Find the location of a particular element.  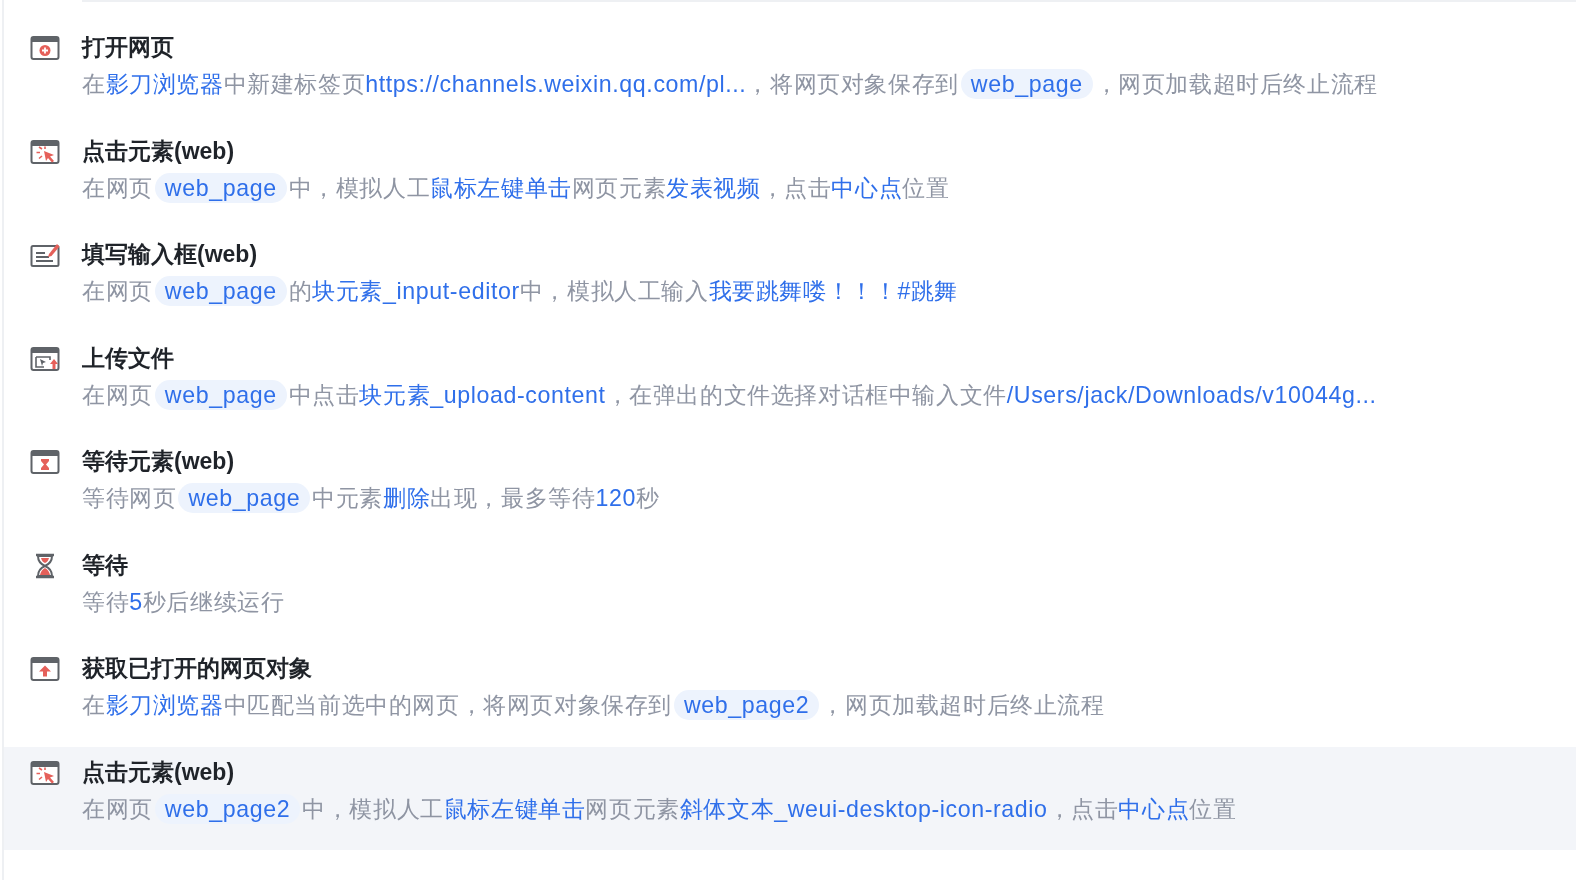

step-description: 在网页 web_page 中，模拟人工鼠标左键单击网页元素发表视频，点击中心点位置 is located at coordinates (516, 188).